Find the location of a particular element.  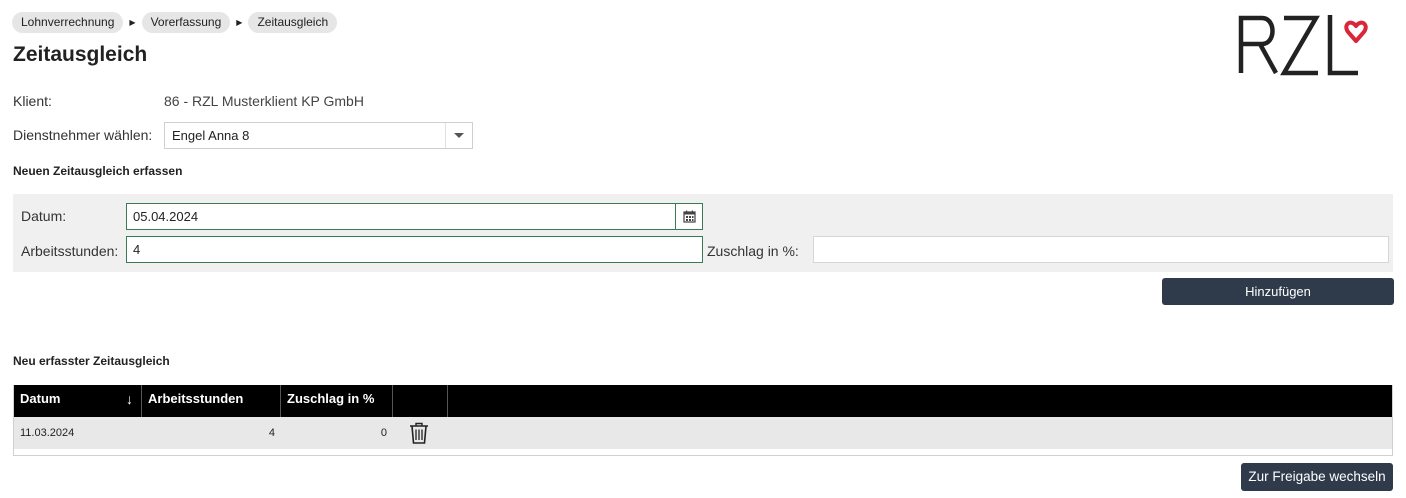

hours-label: Arbeitsstunden: is located at coordinates (70, 251).